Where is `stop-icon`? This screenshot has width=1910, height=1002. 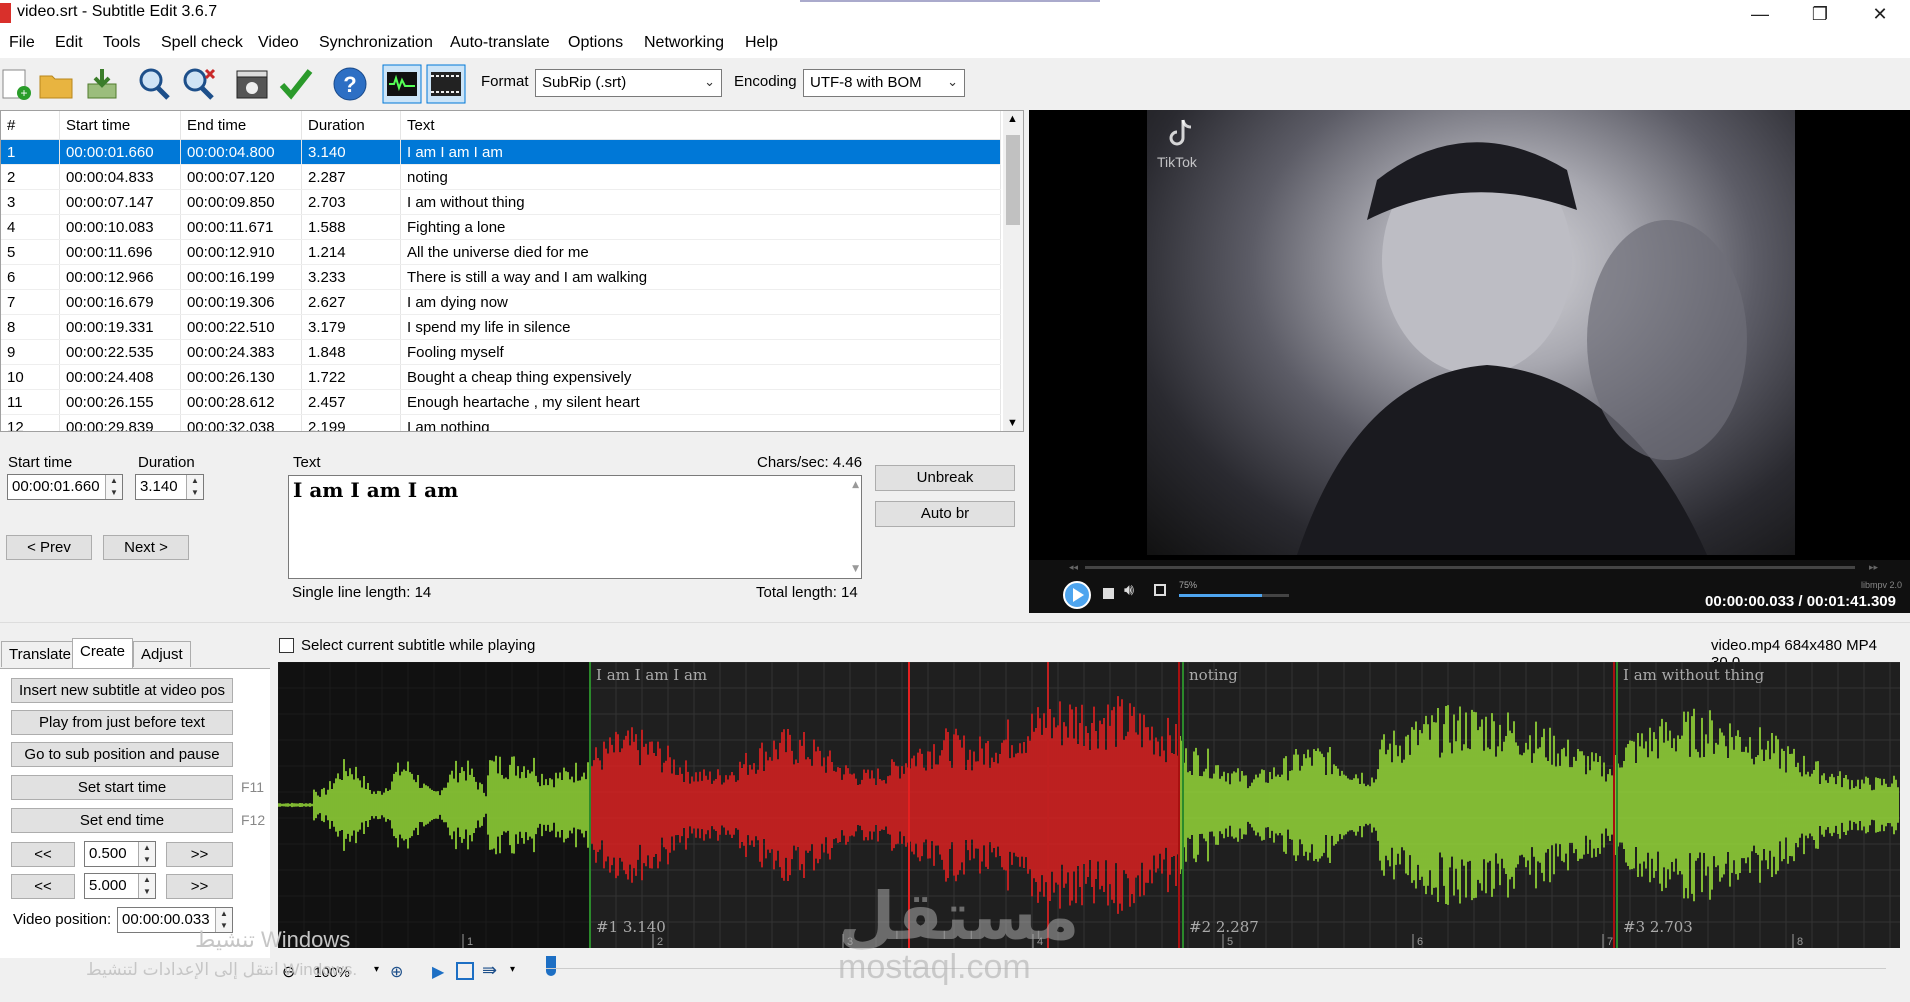
stop-icon is located at coordinates (1108, 593).